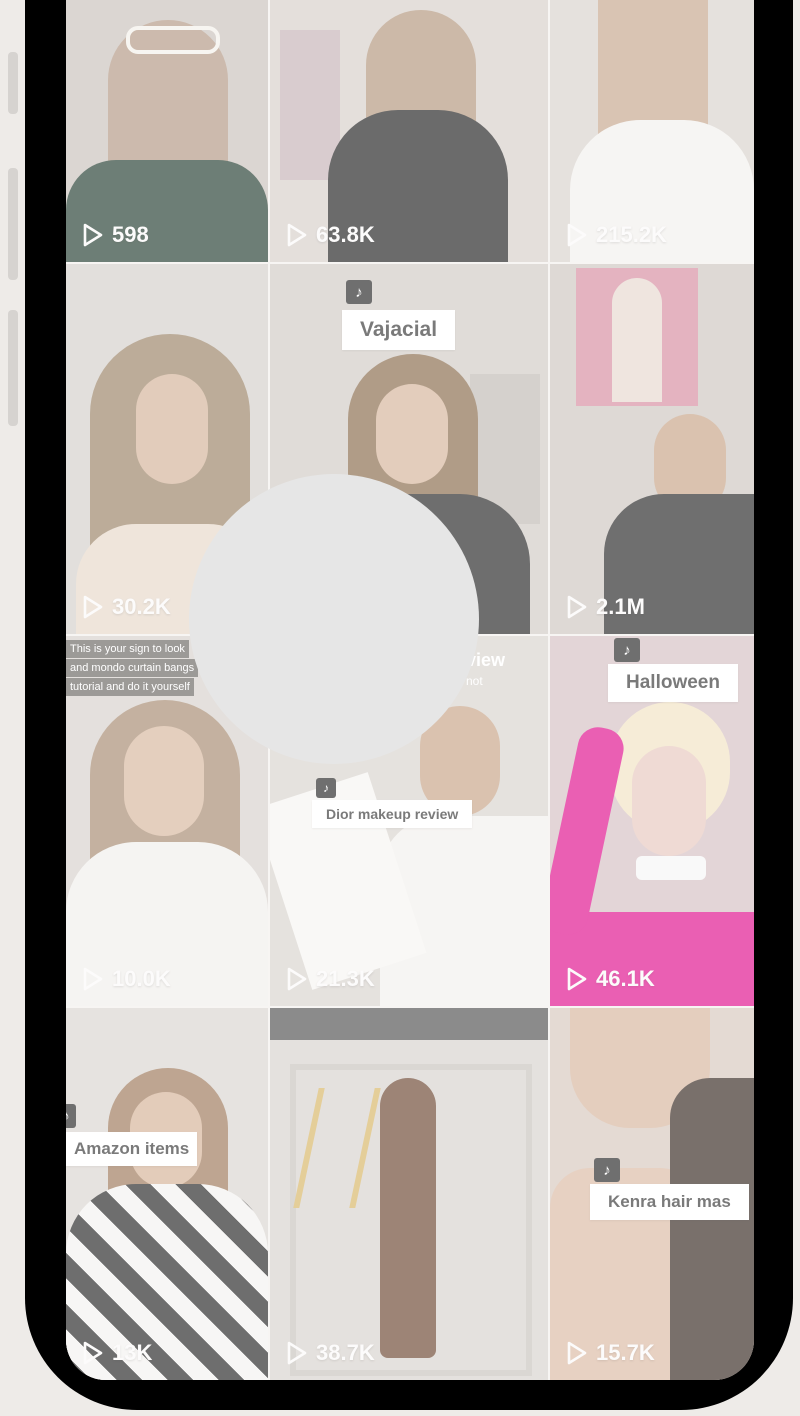 The width and height of the screenshot is (800, 1416). What do you see at coordinates (141, 978) in the screenshot?
I see `view-count-text: 10.0K` at bounding box center [141, 978].